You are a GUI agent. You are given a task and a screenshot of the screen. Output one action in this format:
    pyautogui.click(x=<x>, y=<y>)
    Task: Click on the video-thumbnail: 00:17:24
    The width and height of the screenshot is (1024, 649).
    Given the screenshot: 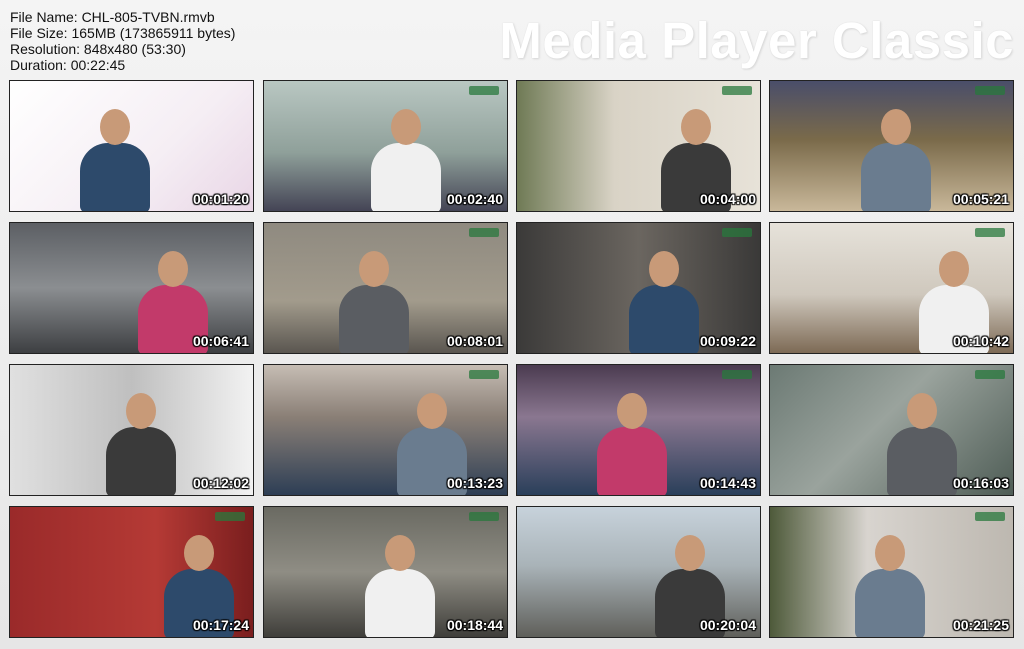 What is the action you would take?
    pyautogui.click(x=131, y=572)
    